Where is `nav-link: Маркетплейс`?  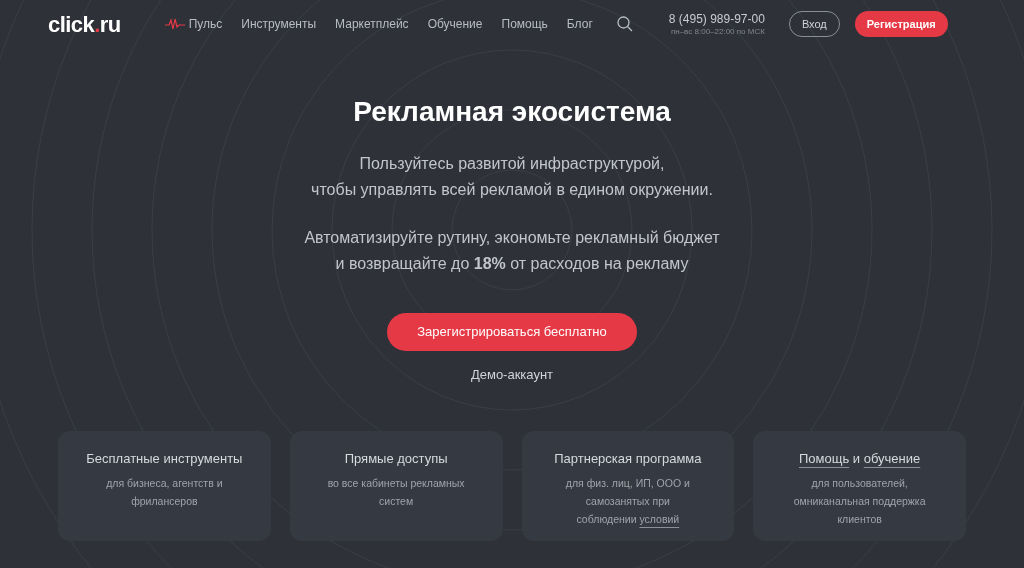 nav-link: Маркетплейс is located at coordinates (372, 24).